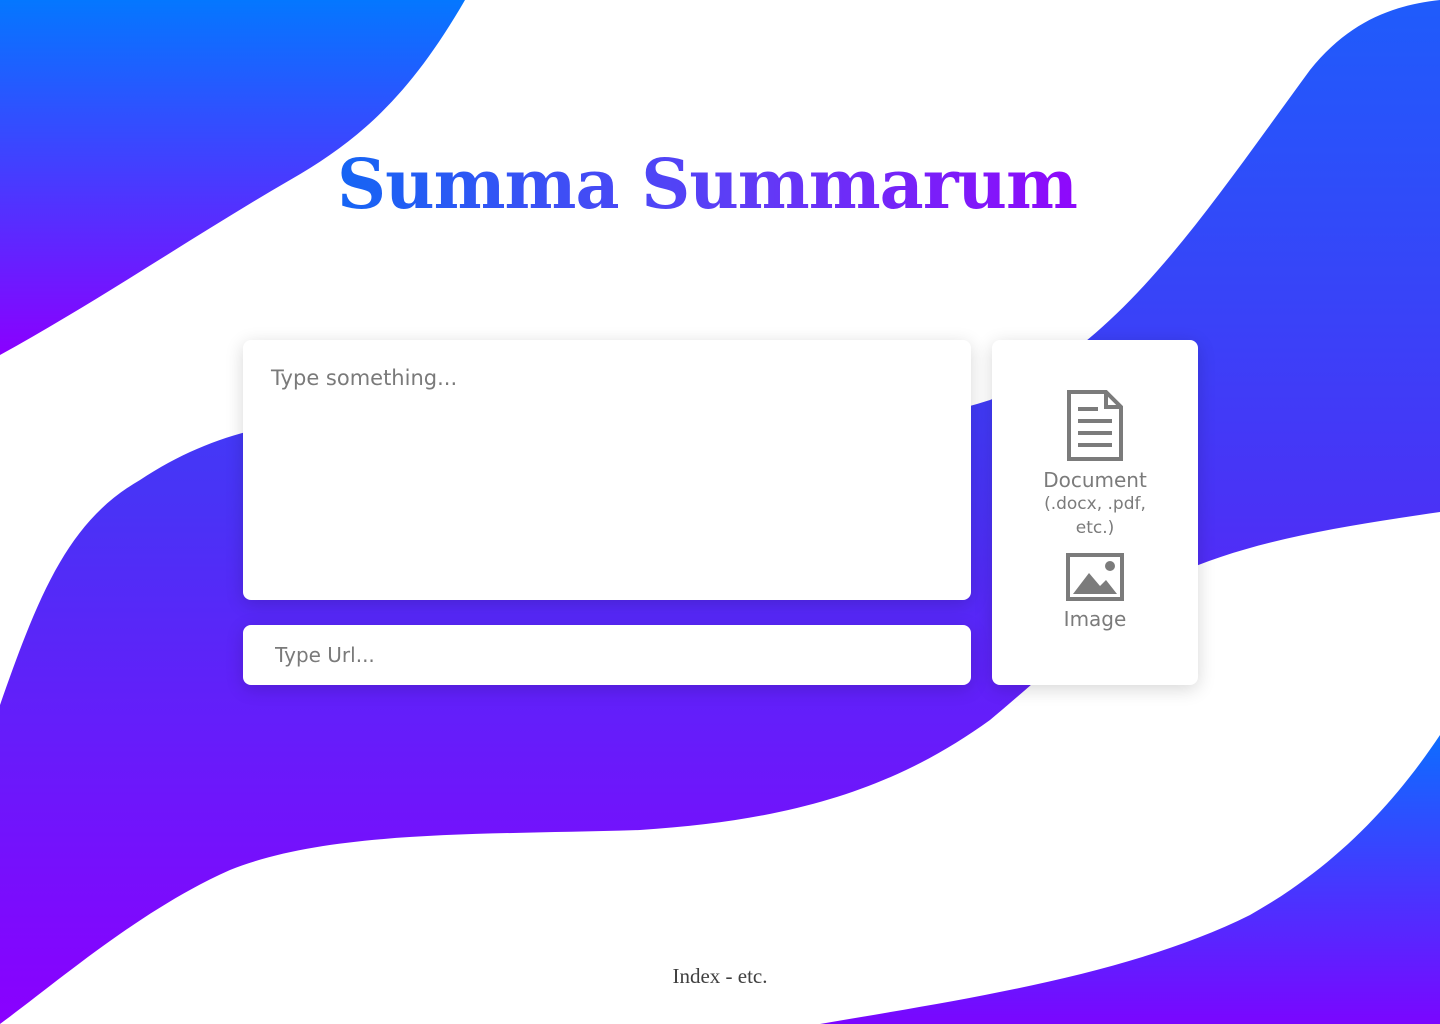 The width and height of the screenshot is (1440, 1024). I want to click on text-input-card, so click(607, 470).